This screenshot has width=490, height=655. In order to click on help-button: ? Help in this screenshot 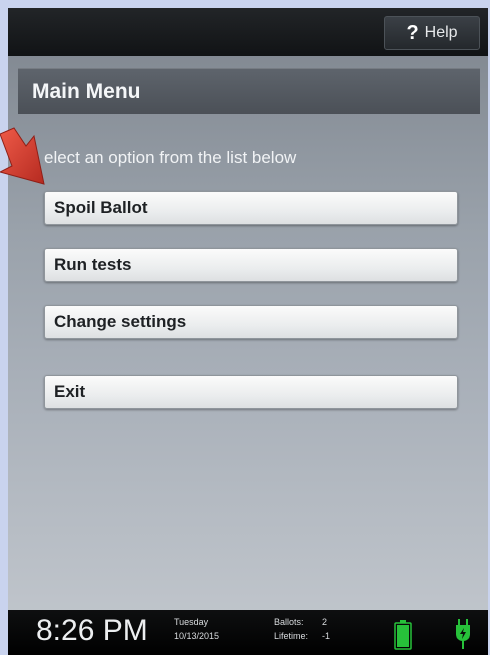, I will do `click(432, 33)`.